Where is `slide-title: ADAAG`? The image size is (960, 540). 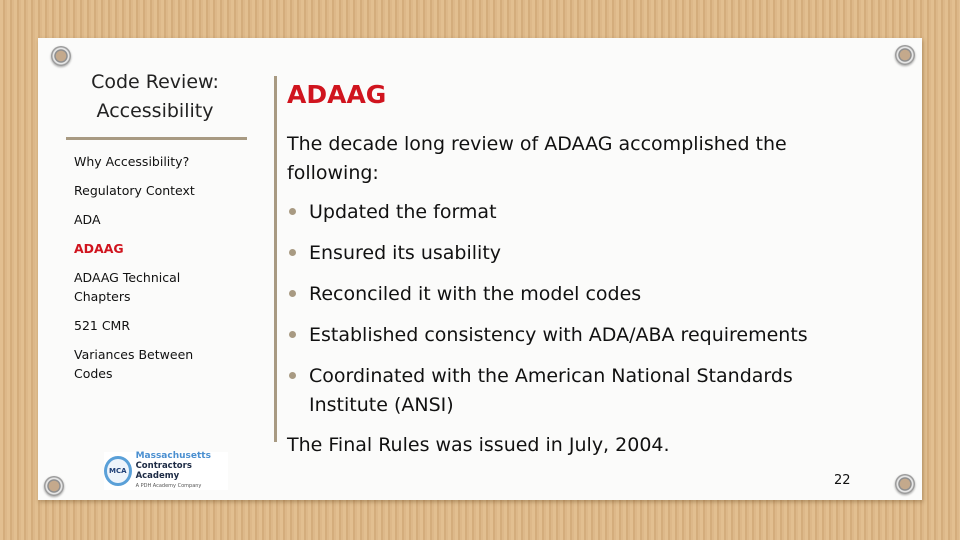
slide-title: ADAAG is located at coordinates (337, 94).